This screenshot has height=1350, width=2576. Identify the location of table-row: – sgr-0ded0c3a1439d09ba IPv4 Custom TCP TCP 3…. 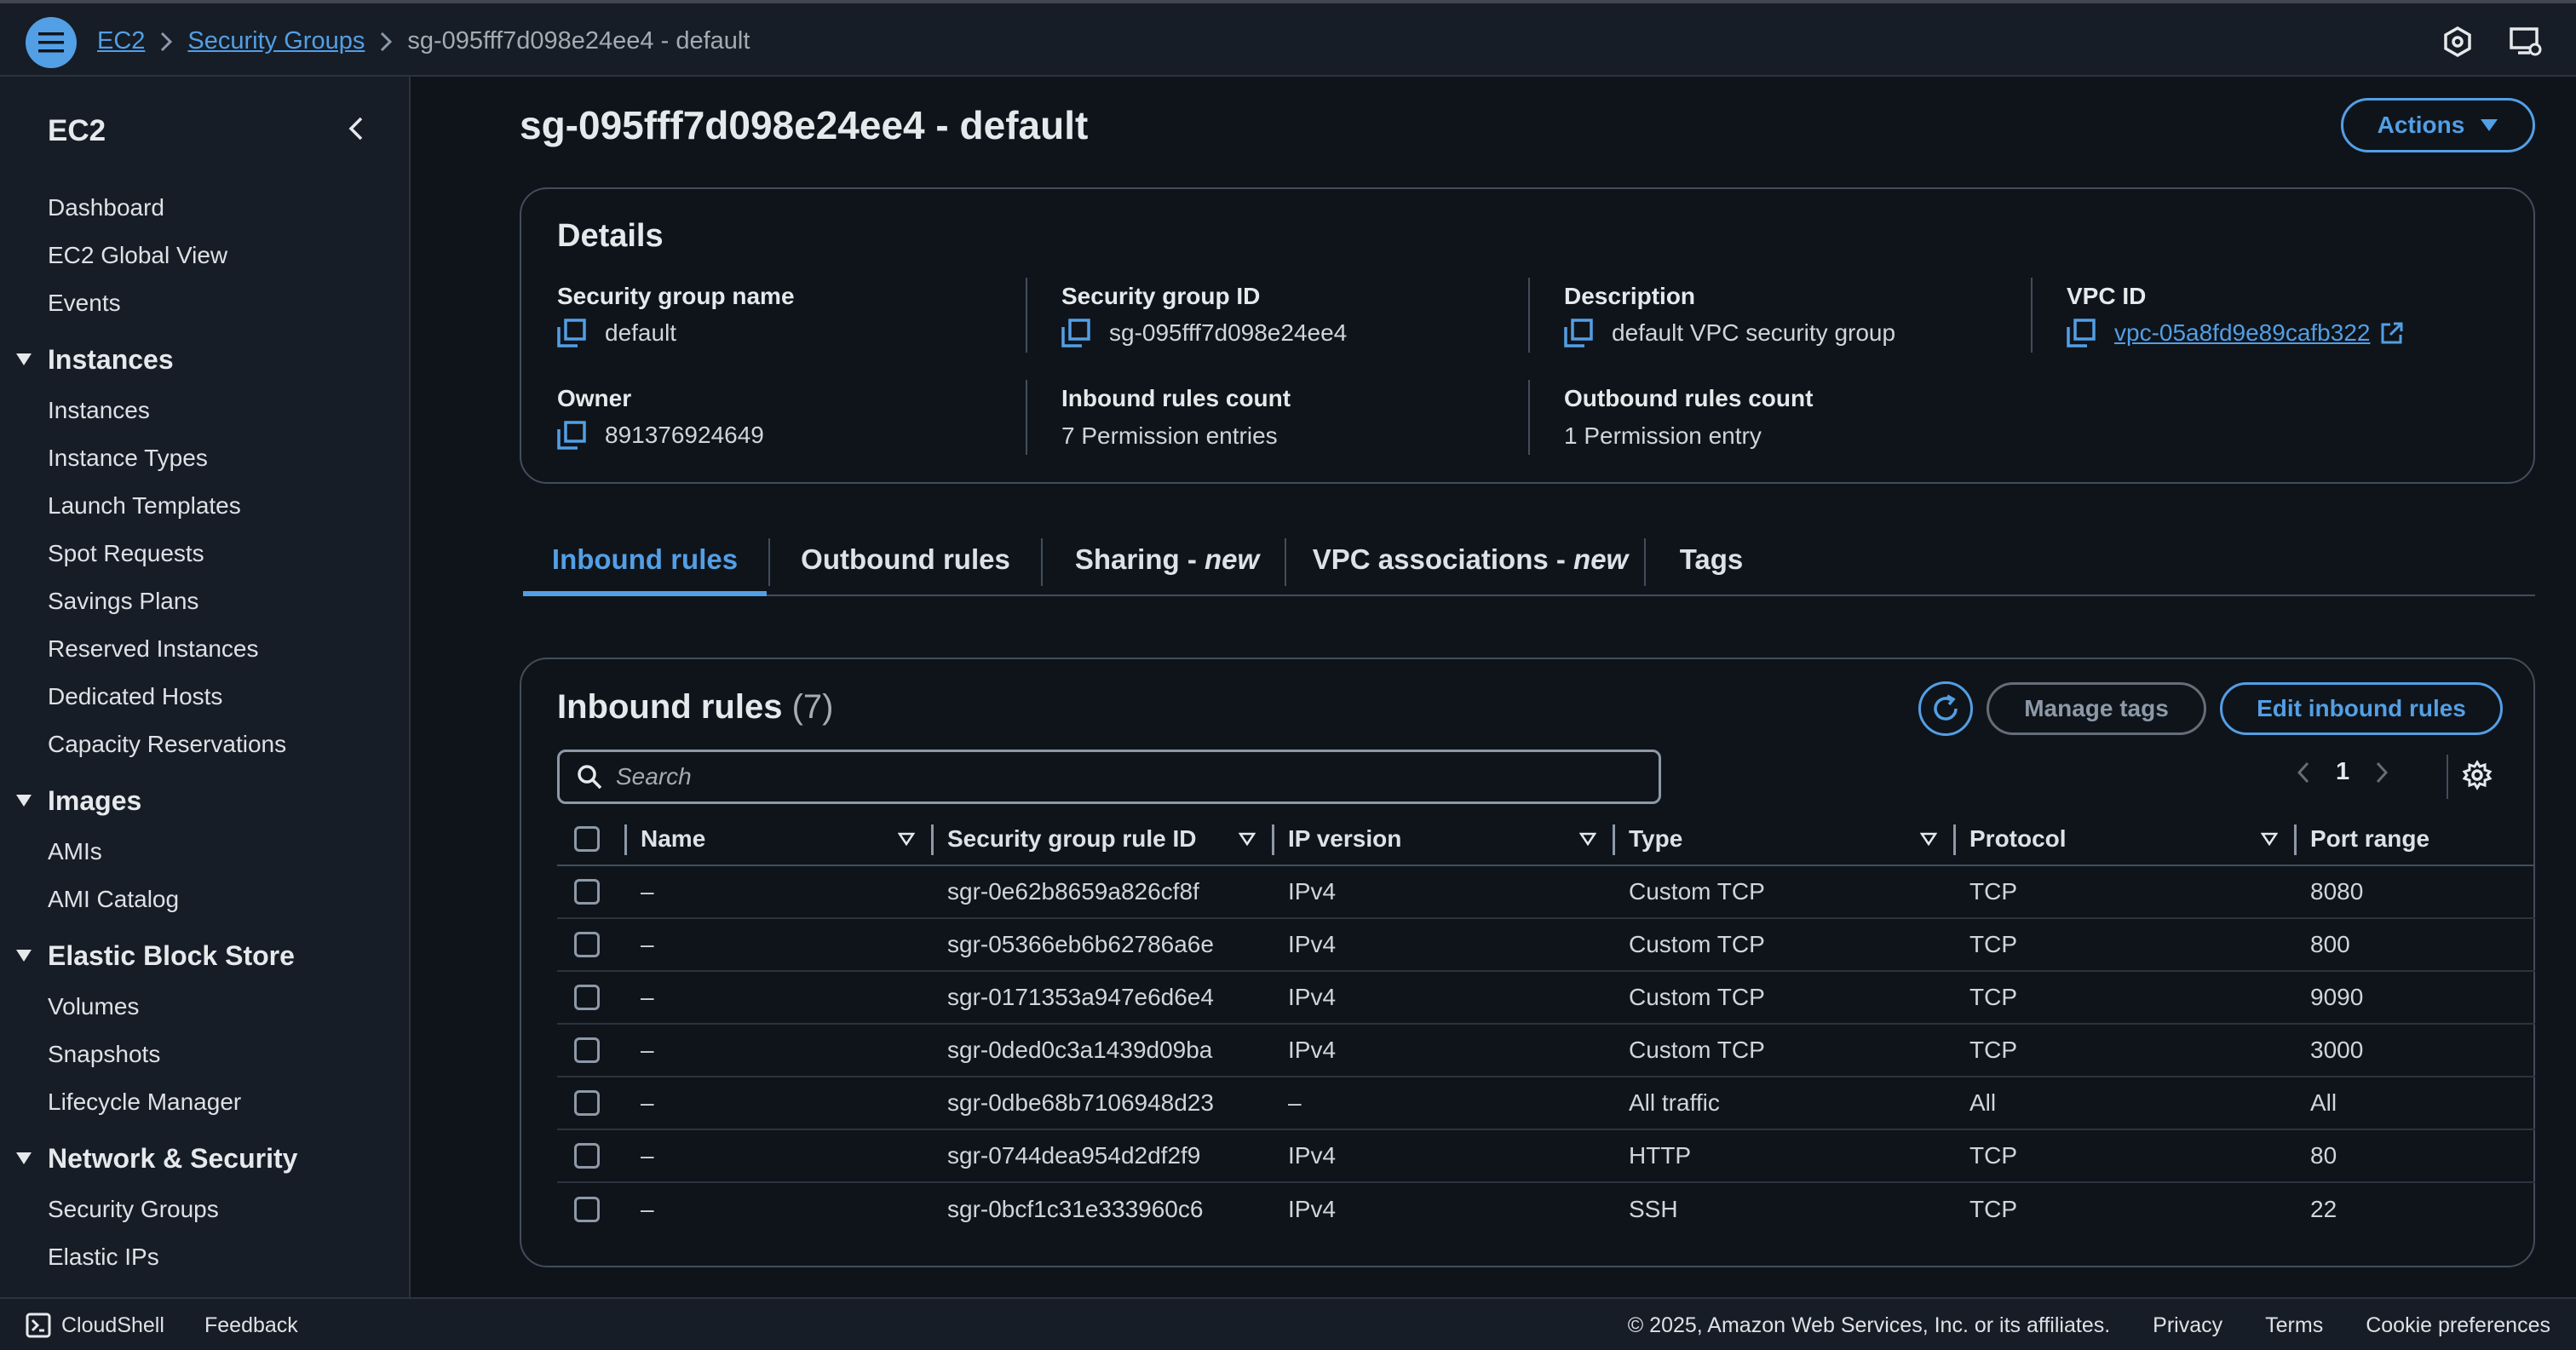
(1546, 1050).